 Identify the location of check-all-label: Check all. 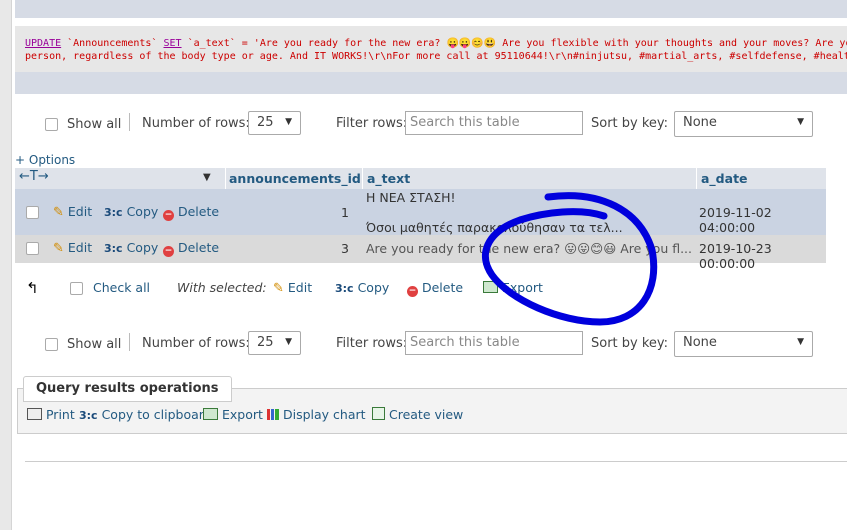
(121, 287).